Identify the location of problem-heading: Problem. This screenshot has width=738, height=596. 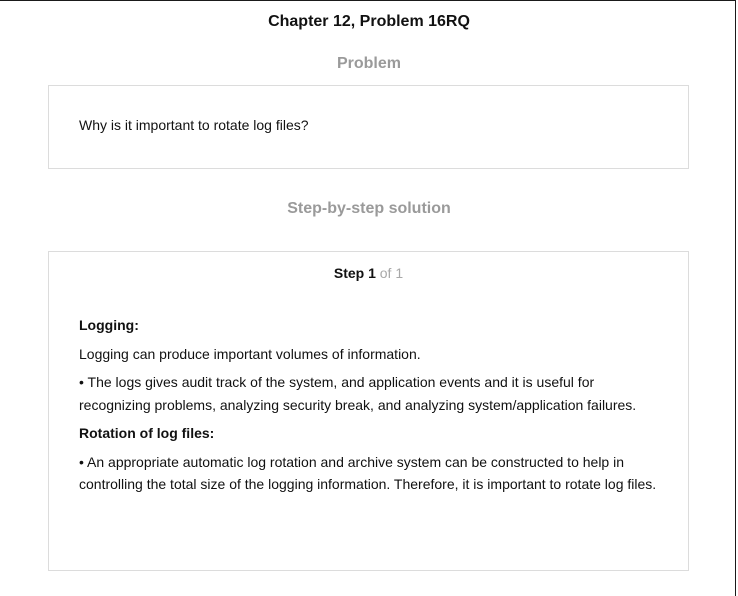
(368, 63).